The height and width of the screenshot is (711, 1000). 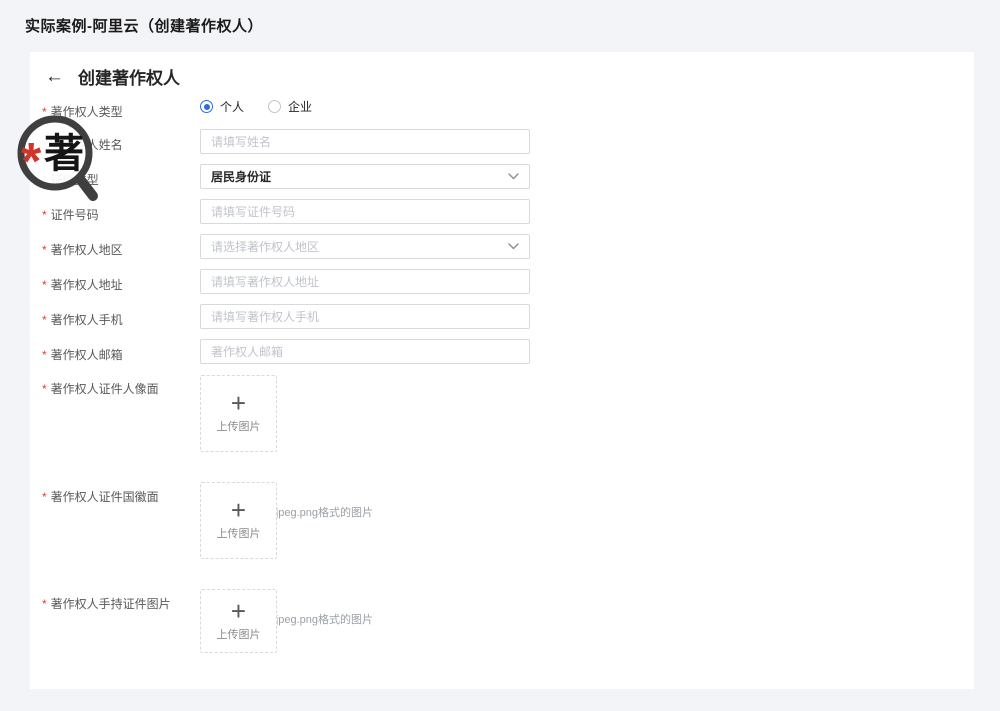 What do you see at coordinates (232, 107) in the screenshot?
I see `radio-label-individual: 个人` at bounding box center [232, 107].